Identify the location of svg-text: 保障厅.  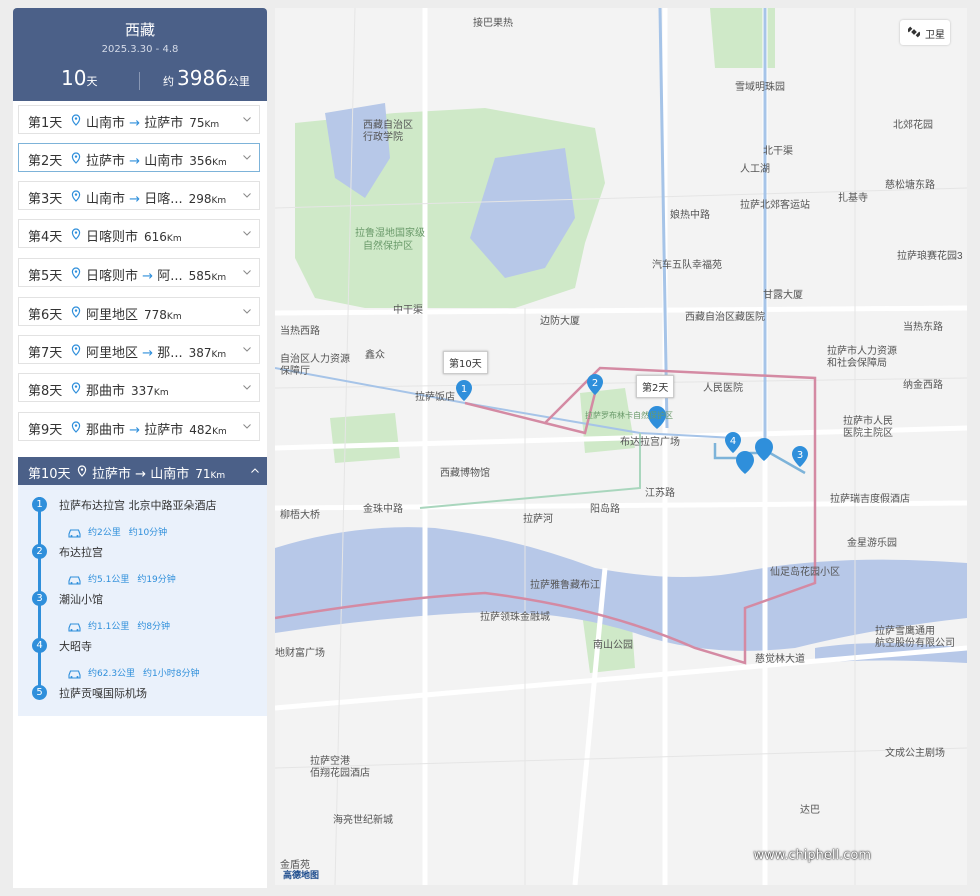
(295, 370).